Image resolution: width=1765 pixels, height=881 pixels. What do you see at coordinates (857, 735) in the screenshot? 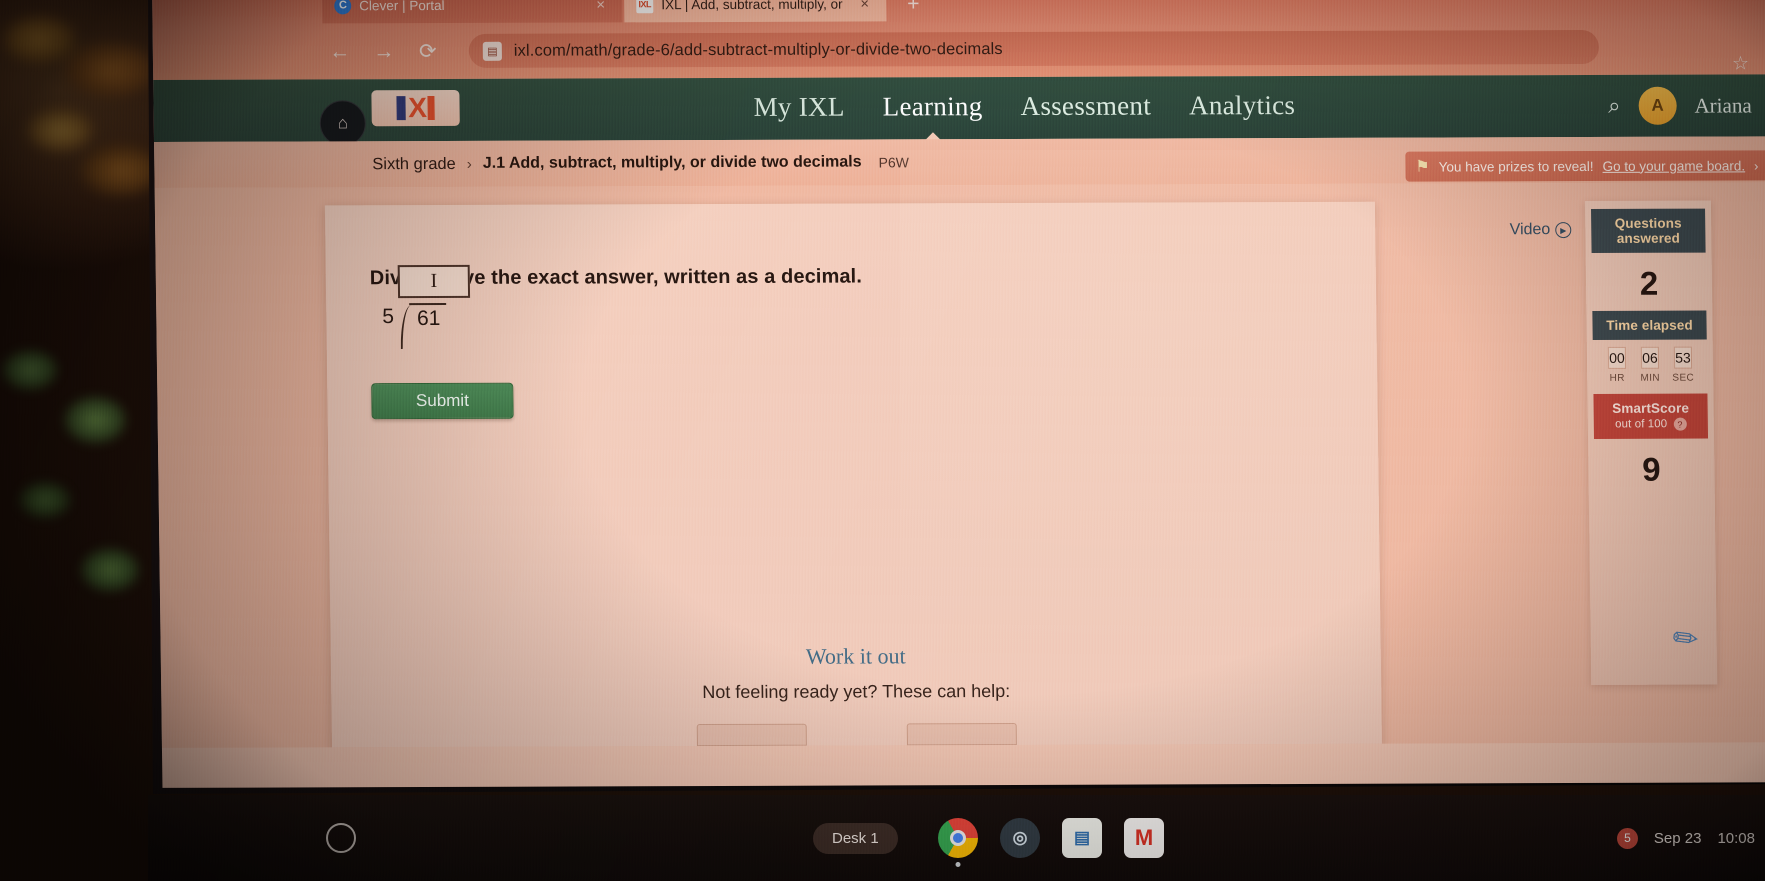
I see `help-tiles-row` at bounding box center [857, 735].